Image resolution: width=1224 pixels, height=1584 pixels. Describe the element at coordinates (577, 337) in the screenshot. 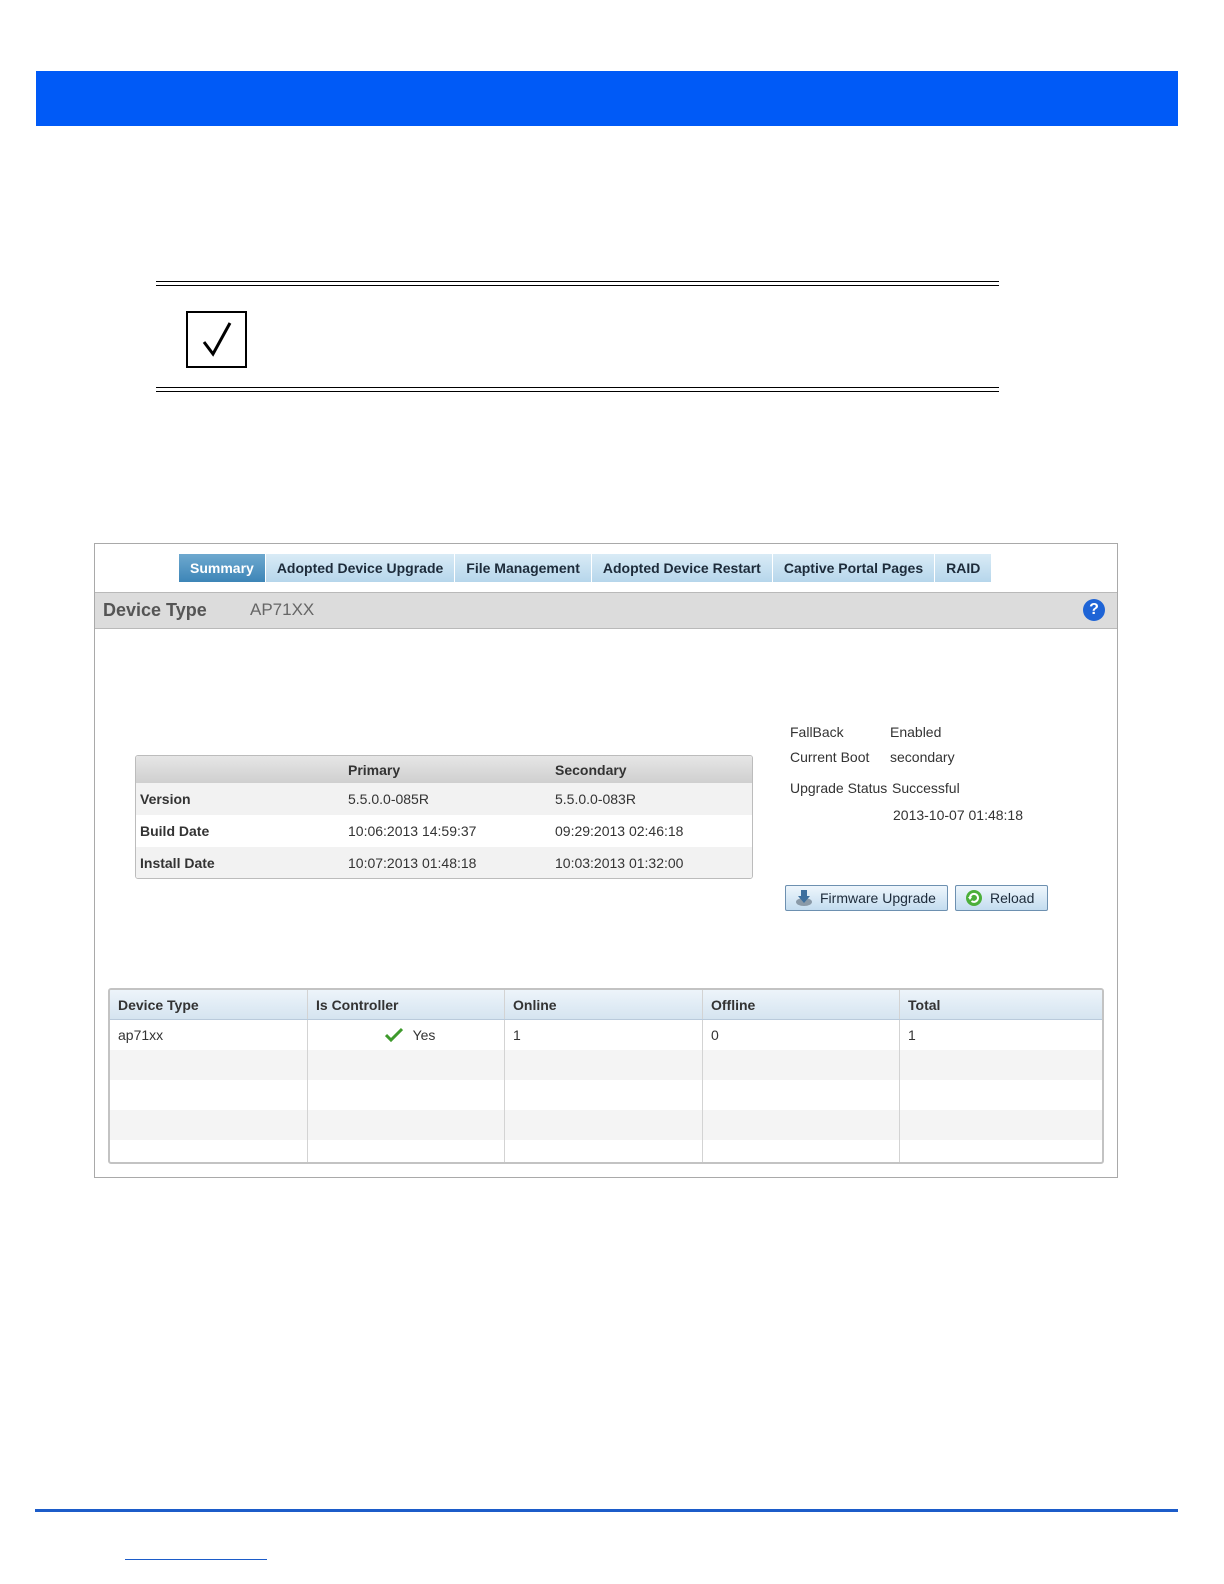

I see `note-callout` at that location.